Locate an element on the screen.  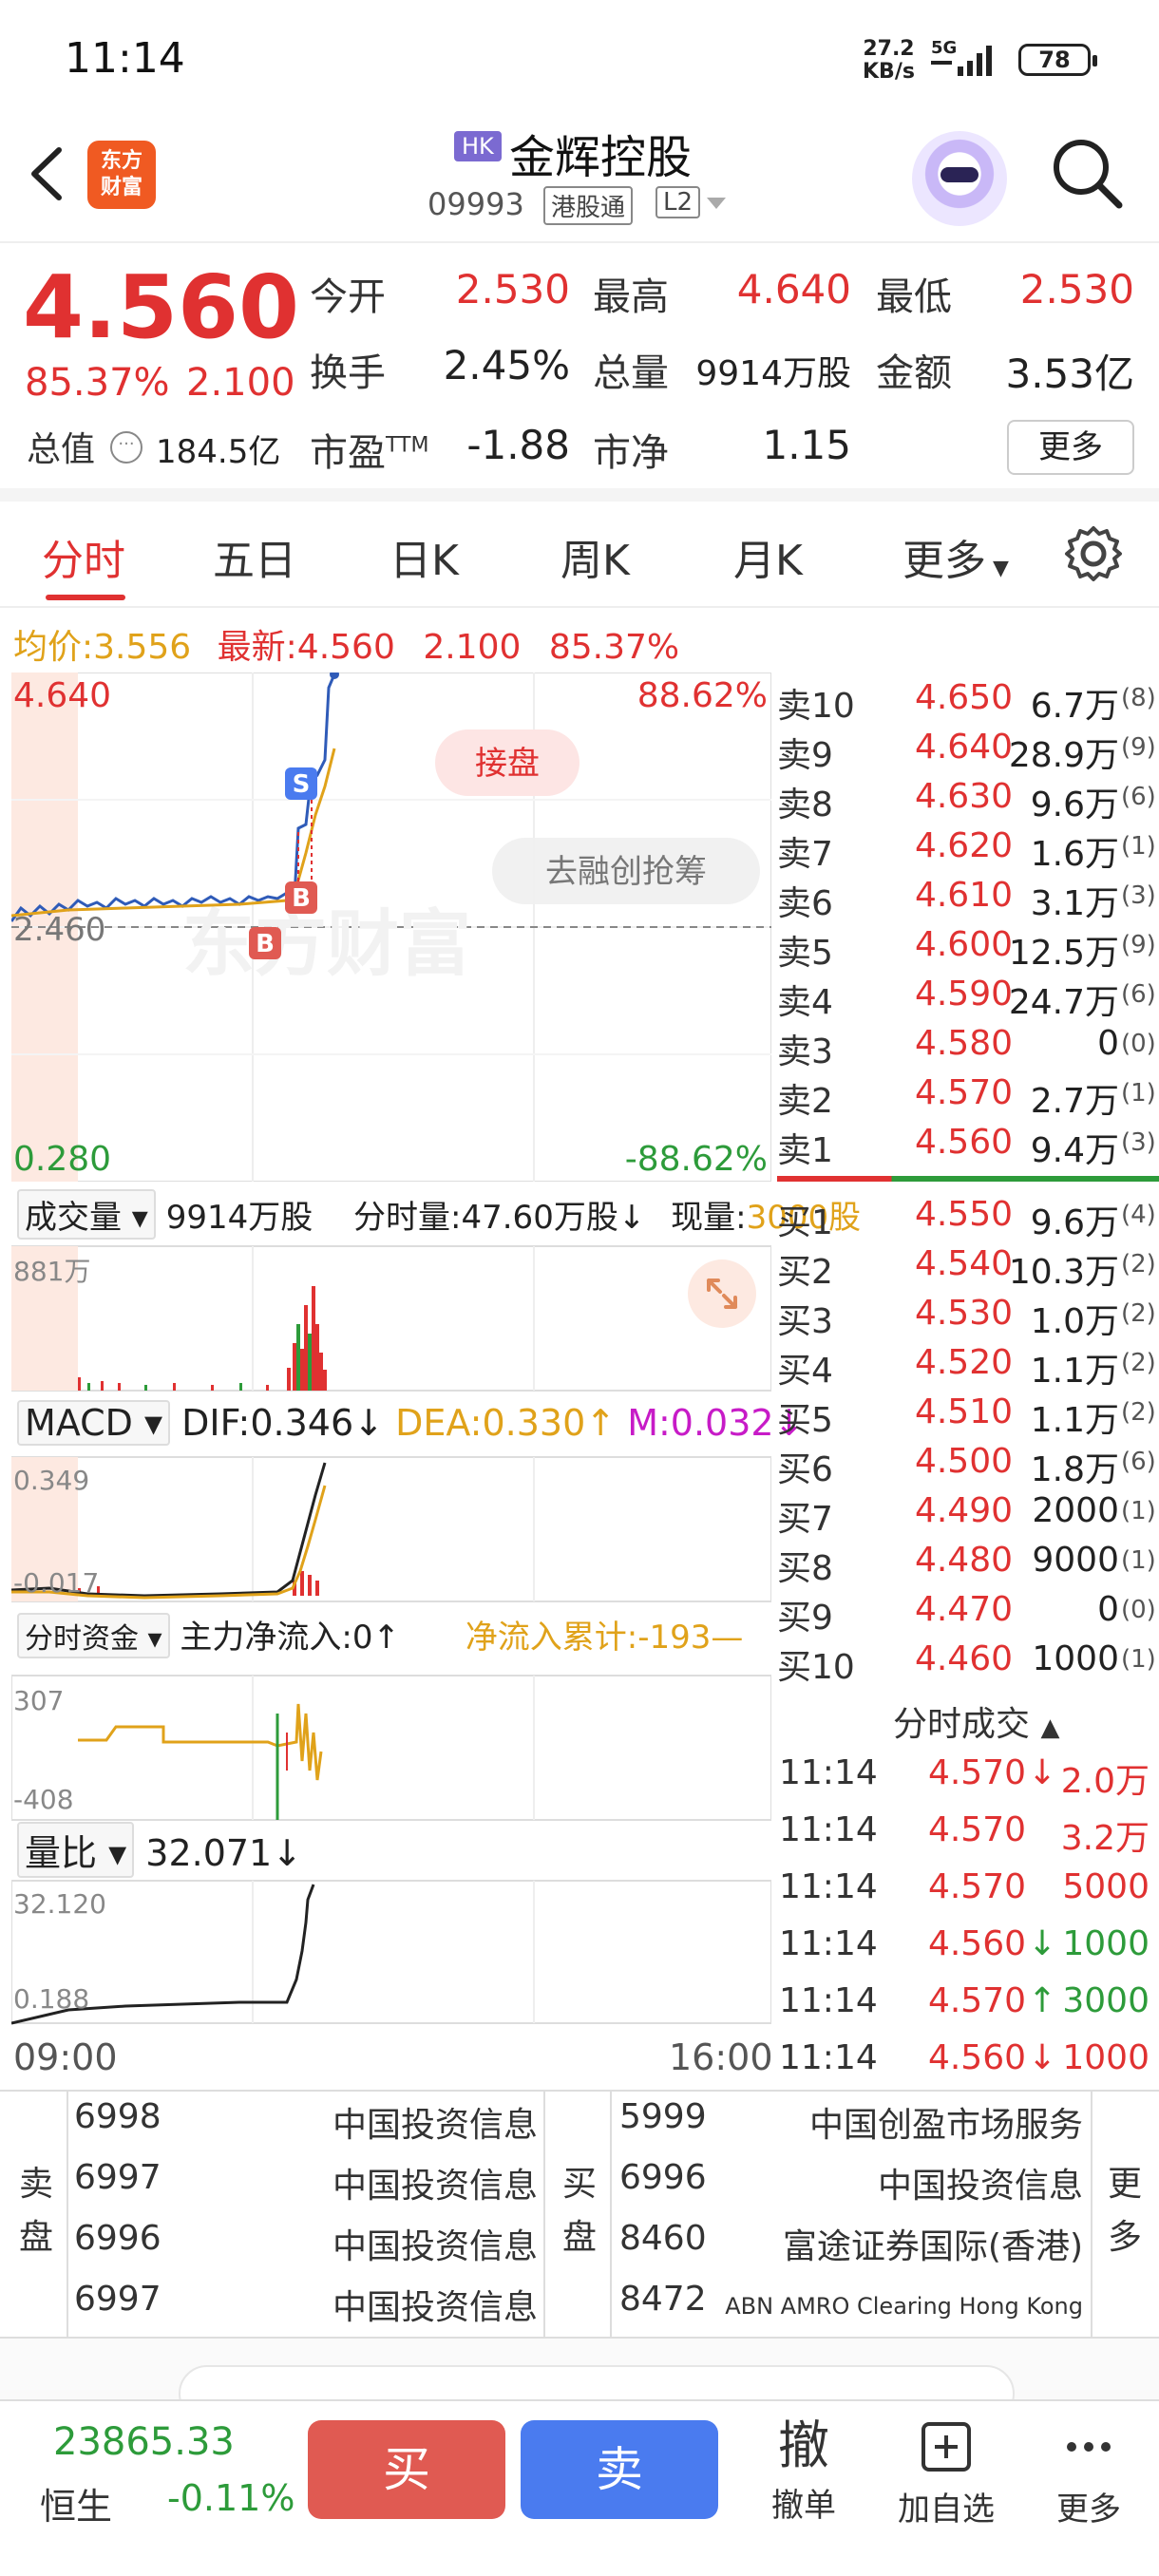
bid-level-8: 买8 4.480 9000 (1) is located at coordinates (968, 1563).